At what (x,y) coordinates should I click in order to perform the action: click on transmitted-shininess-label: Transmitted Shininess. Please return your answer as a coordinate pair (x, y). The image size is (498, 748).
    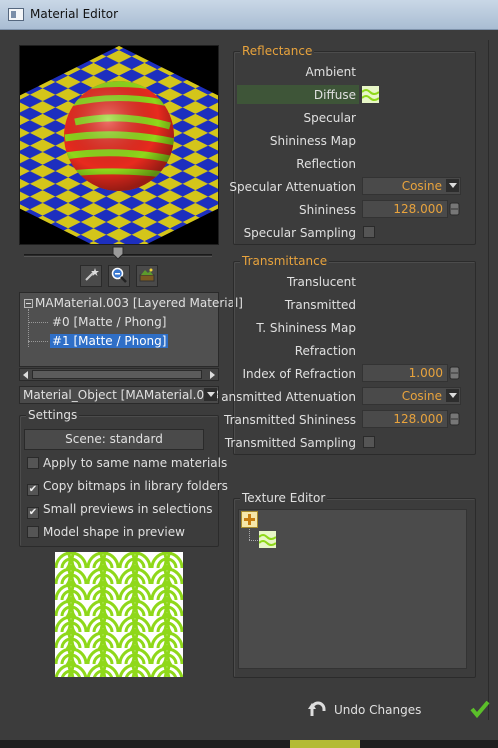
    Looking at the image, I should click on (290, 420).